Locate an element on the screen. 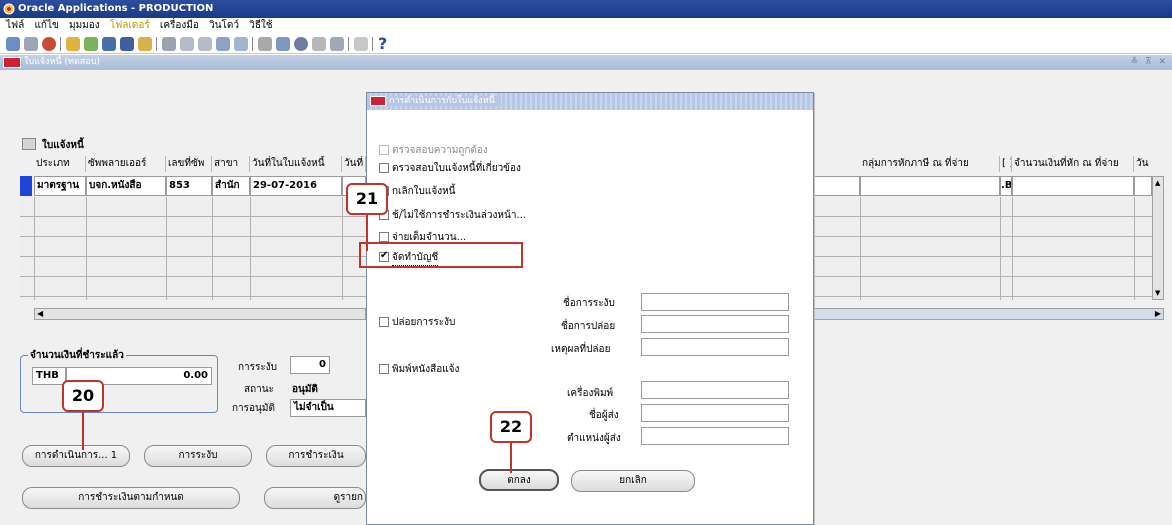 The height and width of the screenshot is (525, 1172). holds-button: การระงับ is located at coordinates (198, 456).